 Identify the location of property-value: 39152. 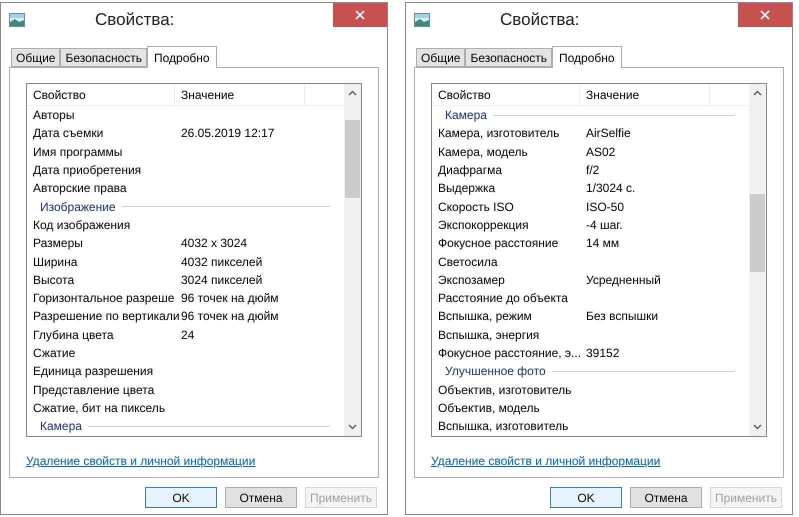
(602, 353).